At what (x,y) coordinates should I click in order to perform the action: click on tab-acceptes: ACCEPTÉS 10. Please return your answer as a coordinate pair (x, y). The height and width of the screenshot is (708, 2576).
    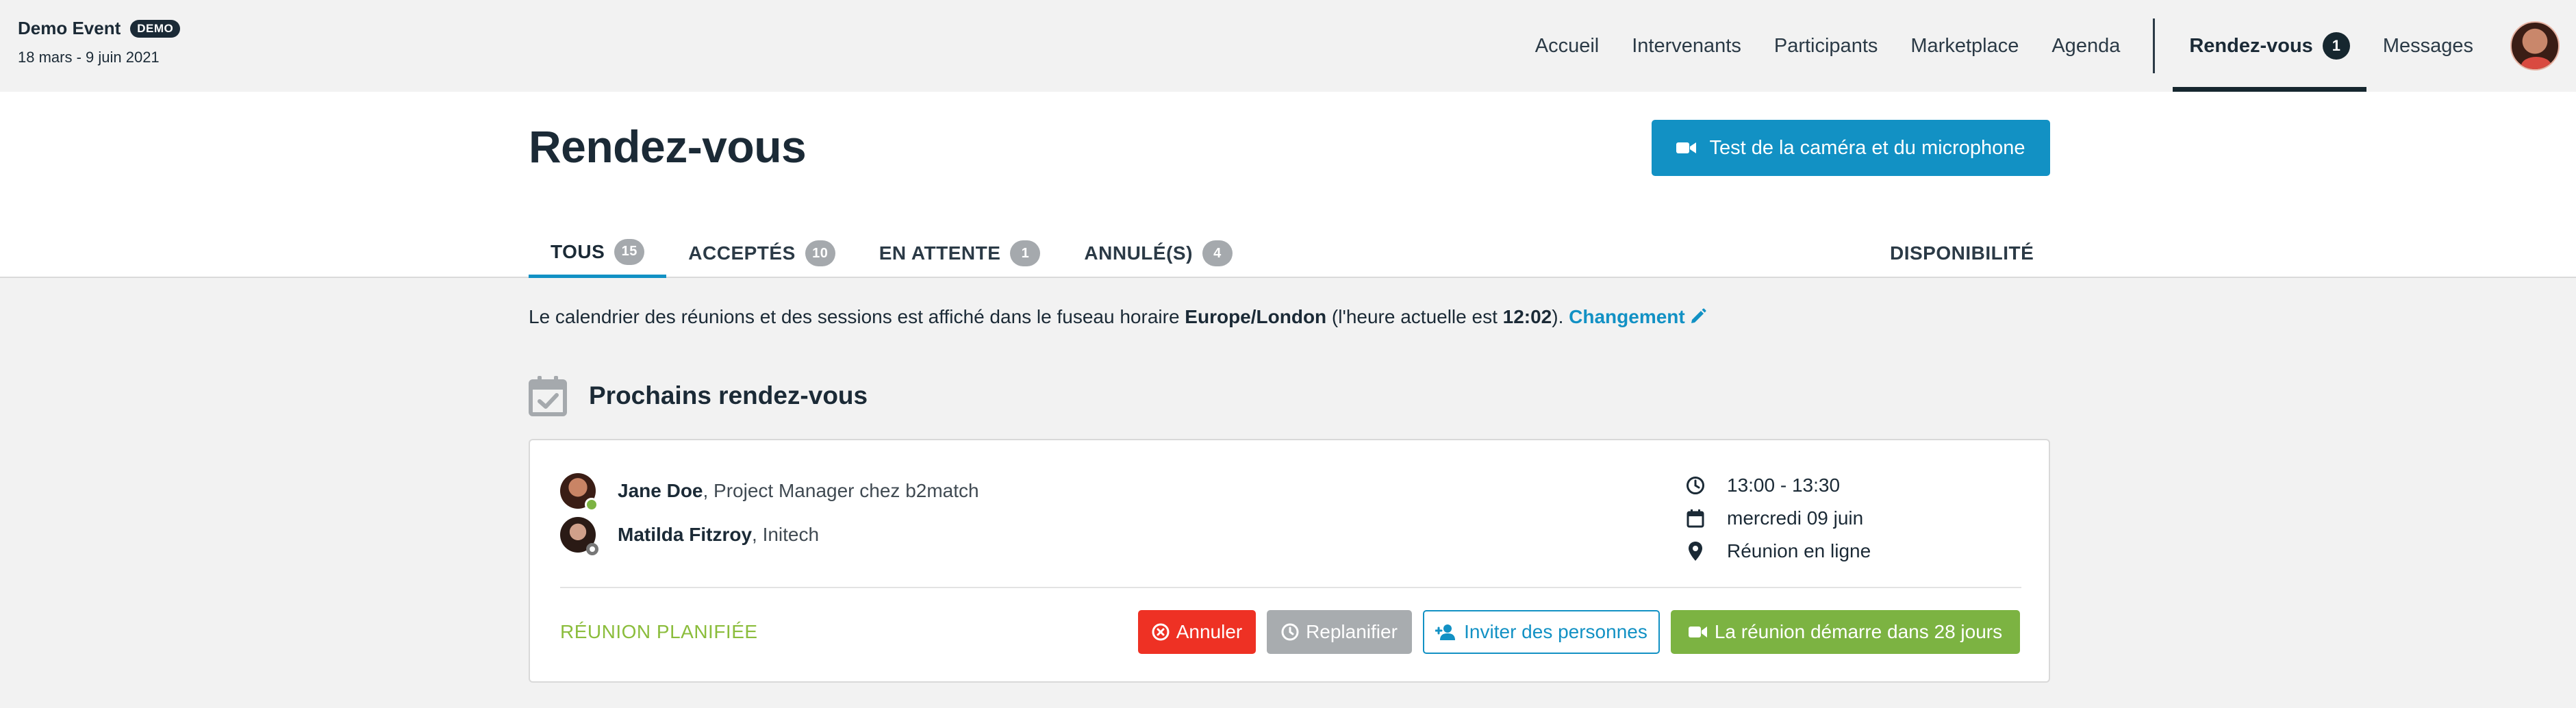
    Looking at the image, I should click on (761, 253).